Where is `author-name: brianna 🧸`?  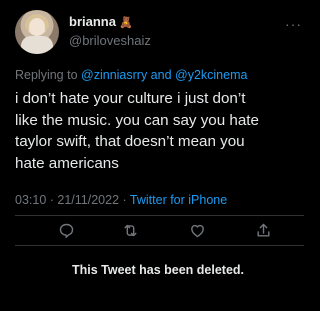 author-name: brianna 🧸 is located at coordinates (101, 21).